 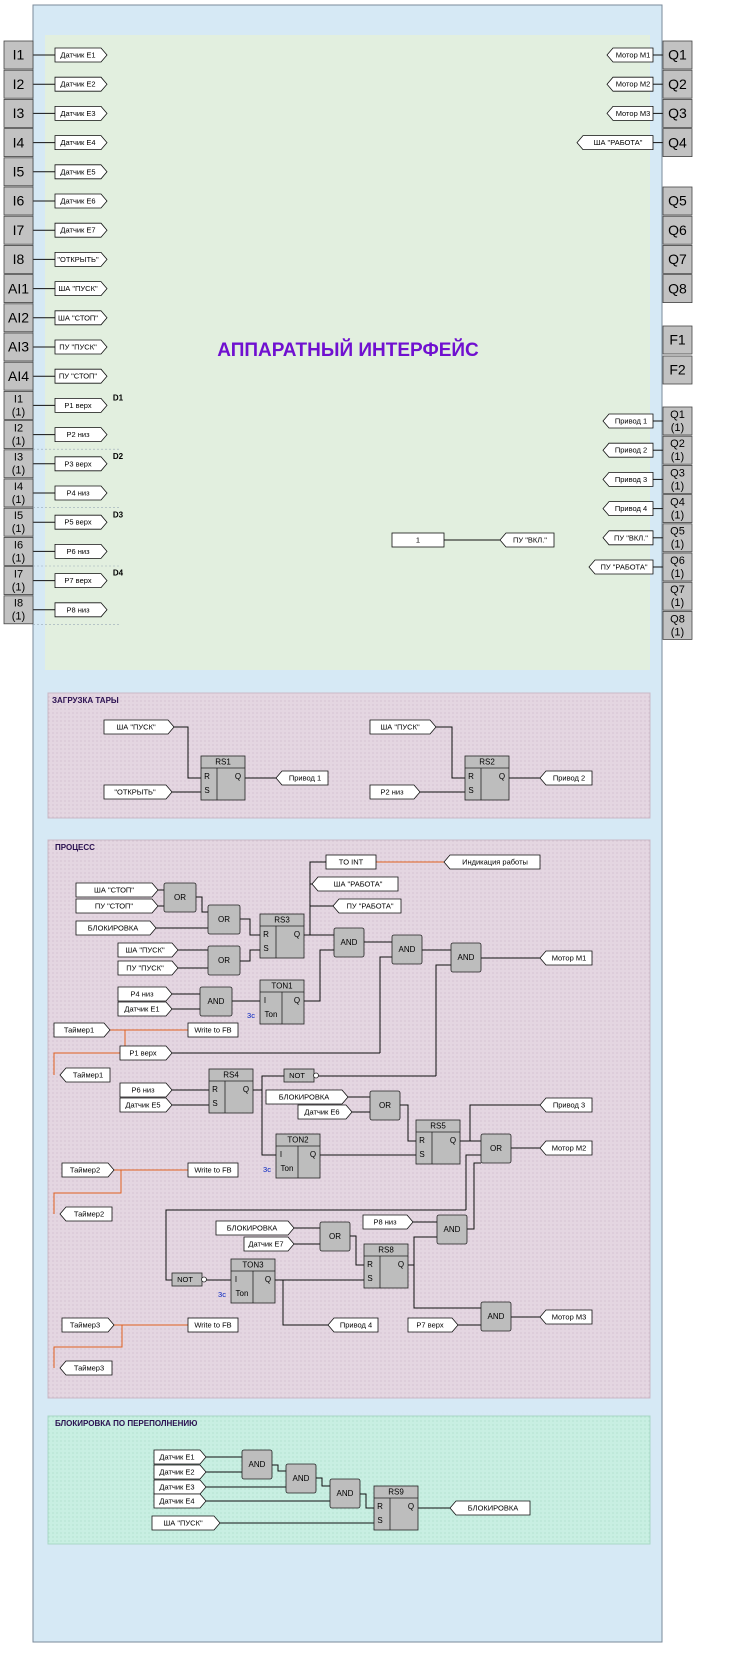 I want to click on ton3-block-q-pin: Q, so click(x=268, y=1279).